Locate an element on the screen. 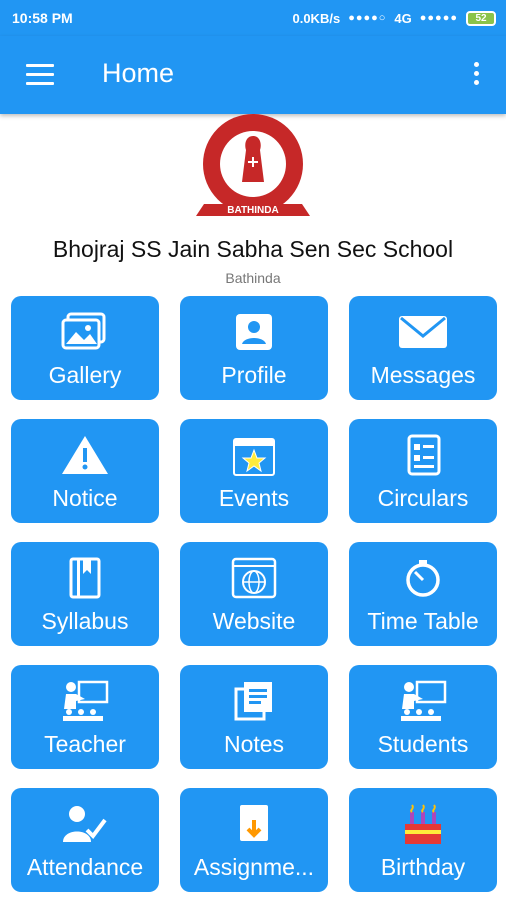 This screenshot has height=900, width=506. messages-icon is located at coordinates (423, 332).